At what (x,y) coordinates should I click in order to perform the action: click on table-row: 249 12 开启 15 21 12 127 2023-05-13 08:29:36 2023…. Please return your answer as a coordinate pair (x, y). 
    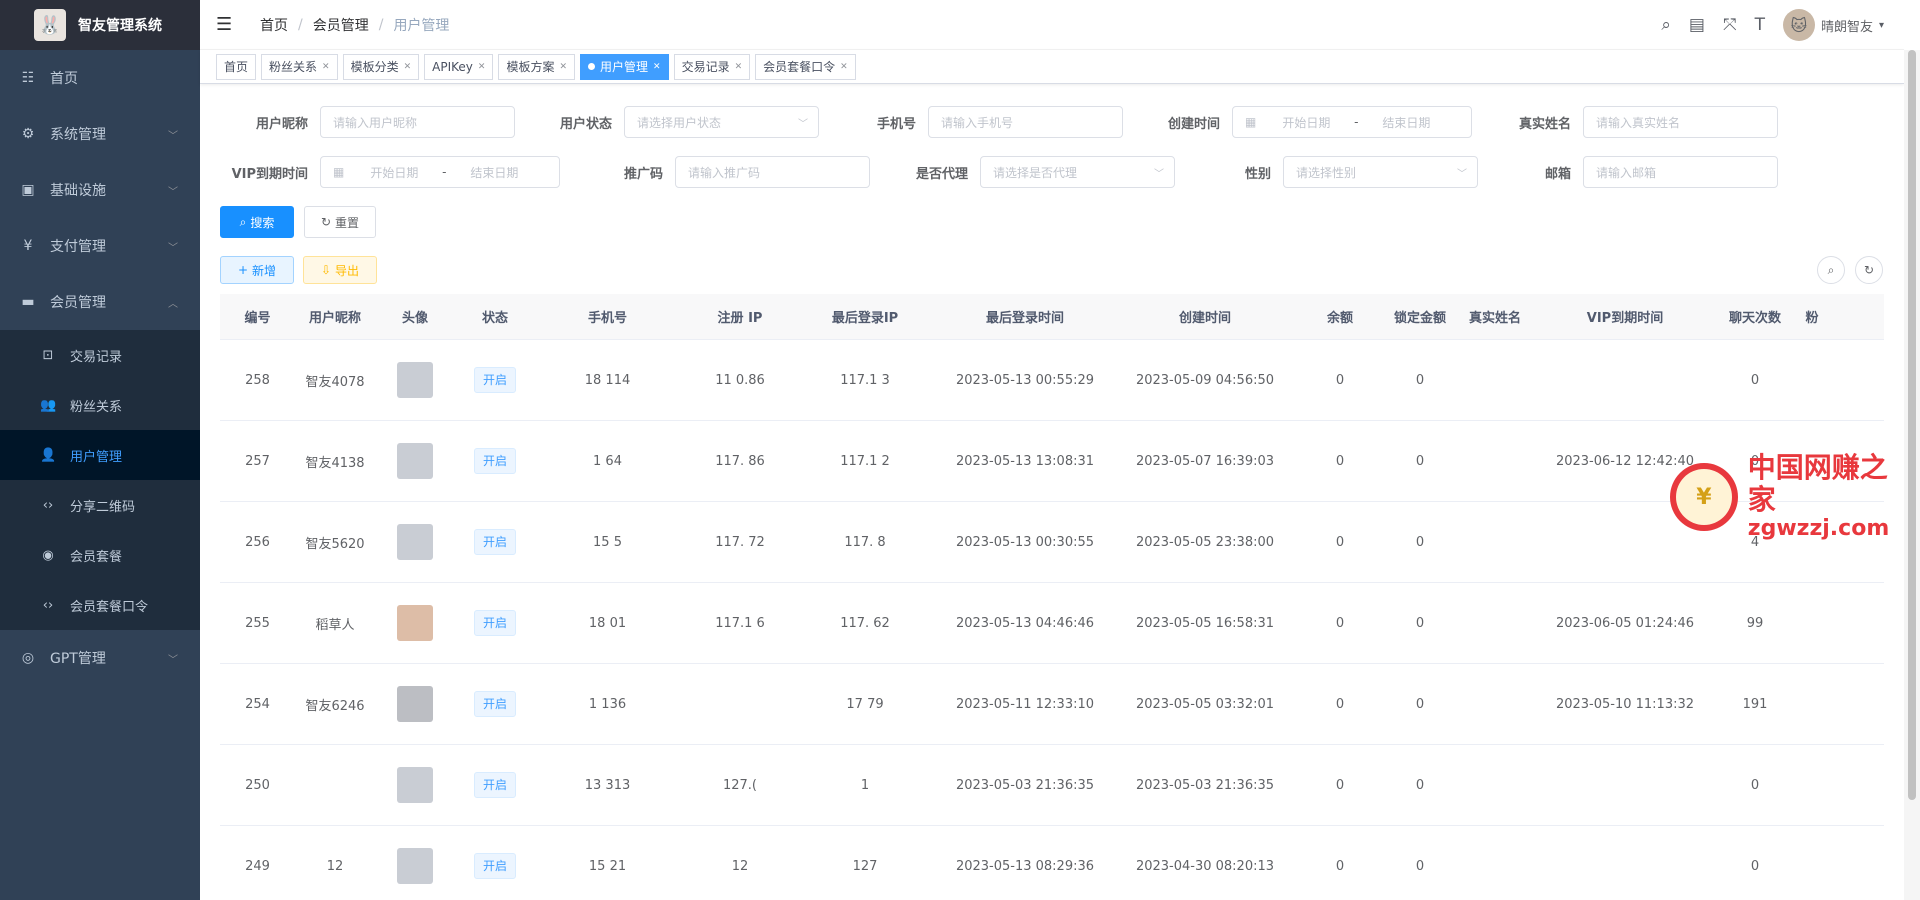
    Looking at the image, I should click on (1052, 863).